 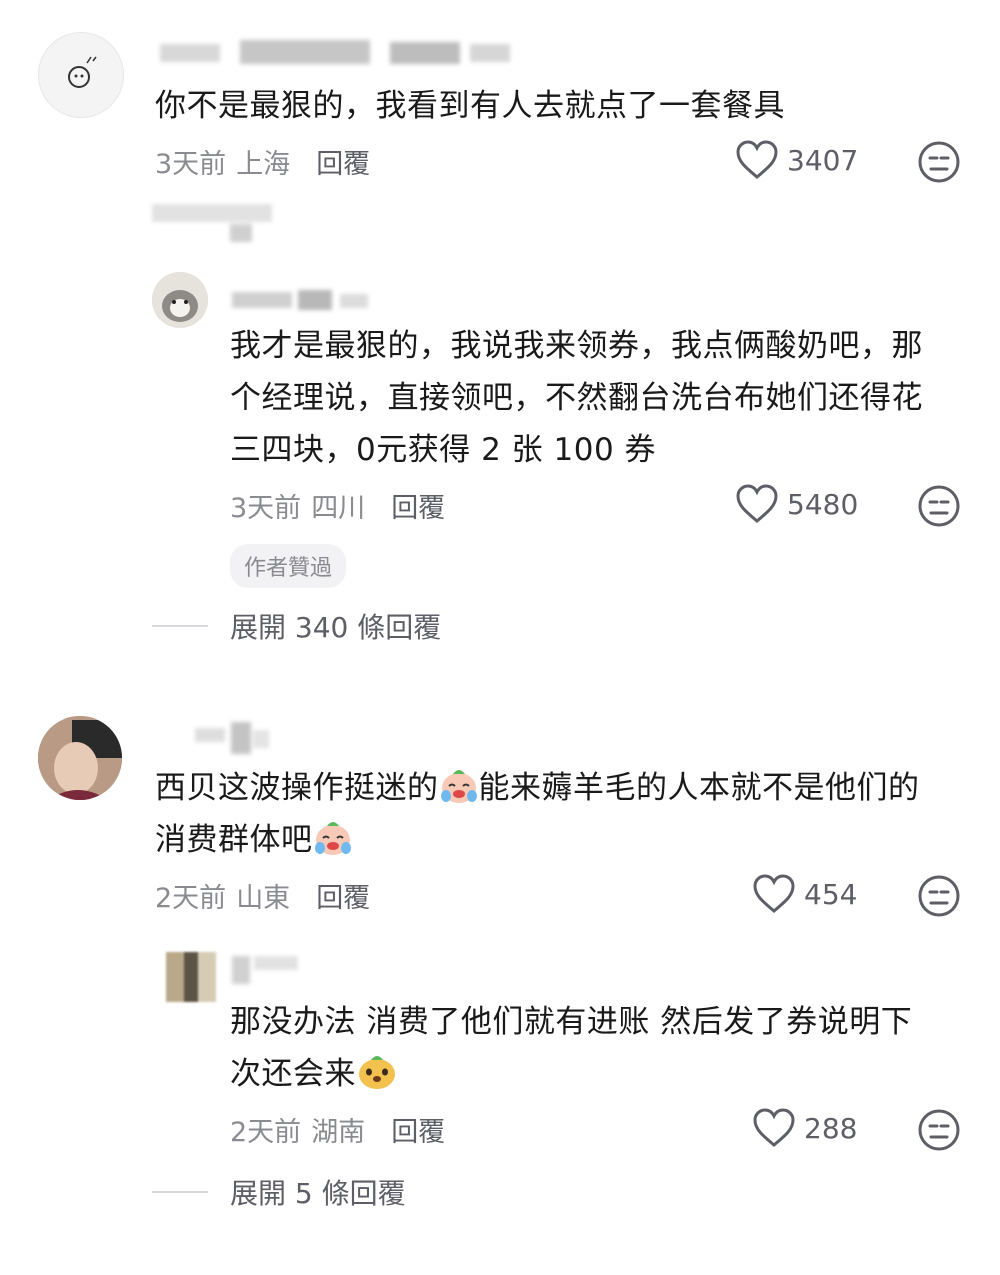 I want to click on comment-meta: 2天前 山東 回覆, so click(x=262, y=895).